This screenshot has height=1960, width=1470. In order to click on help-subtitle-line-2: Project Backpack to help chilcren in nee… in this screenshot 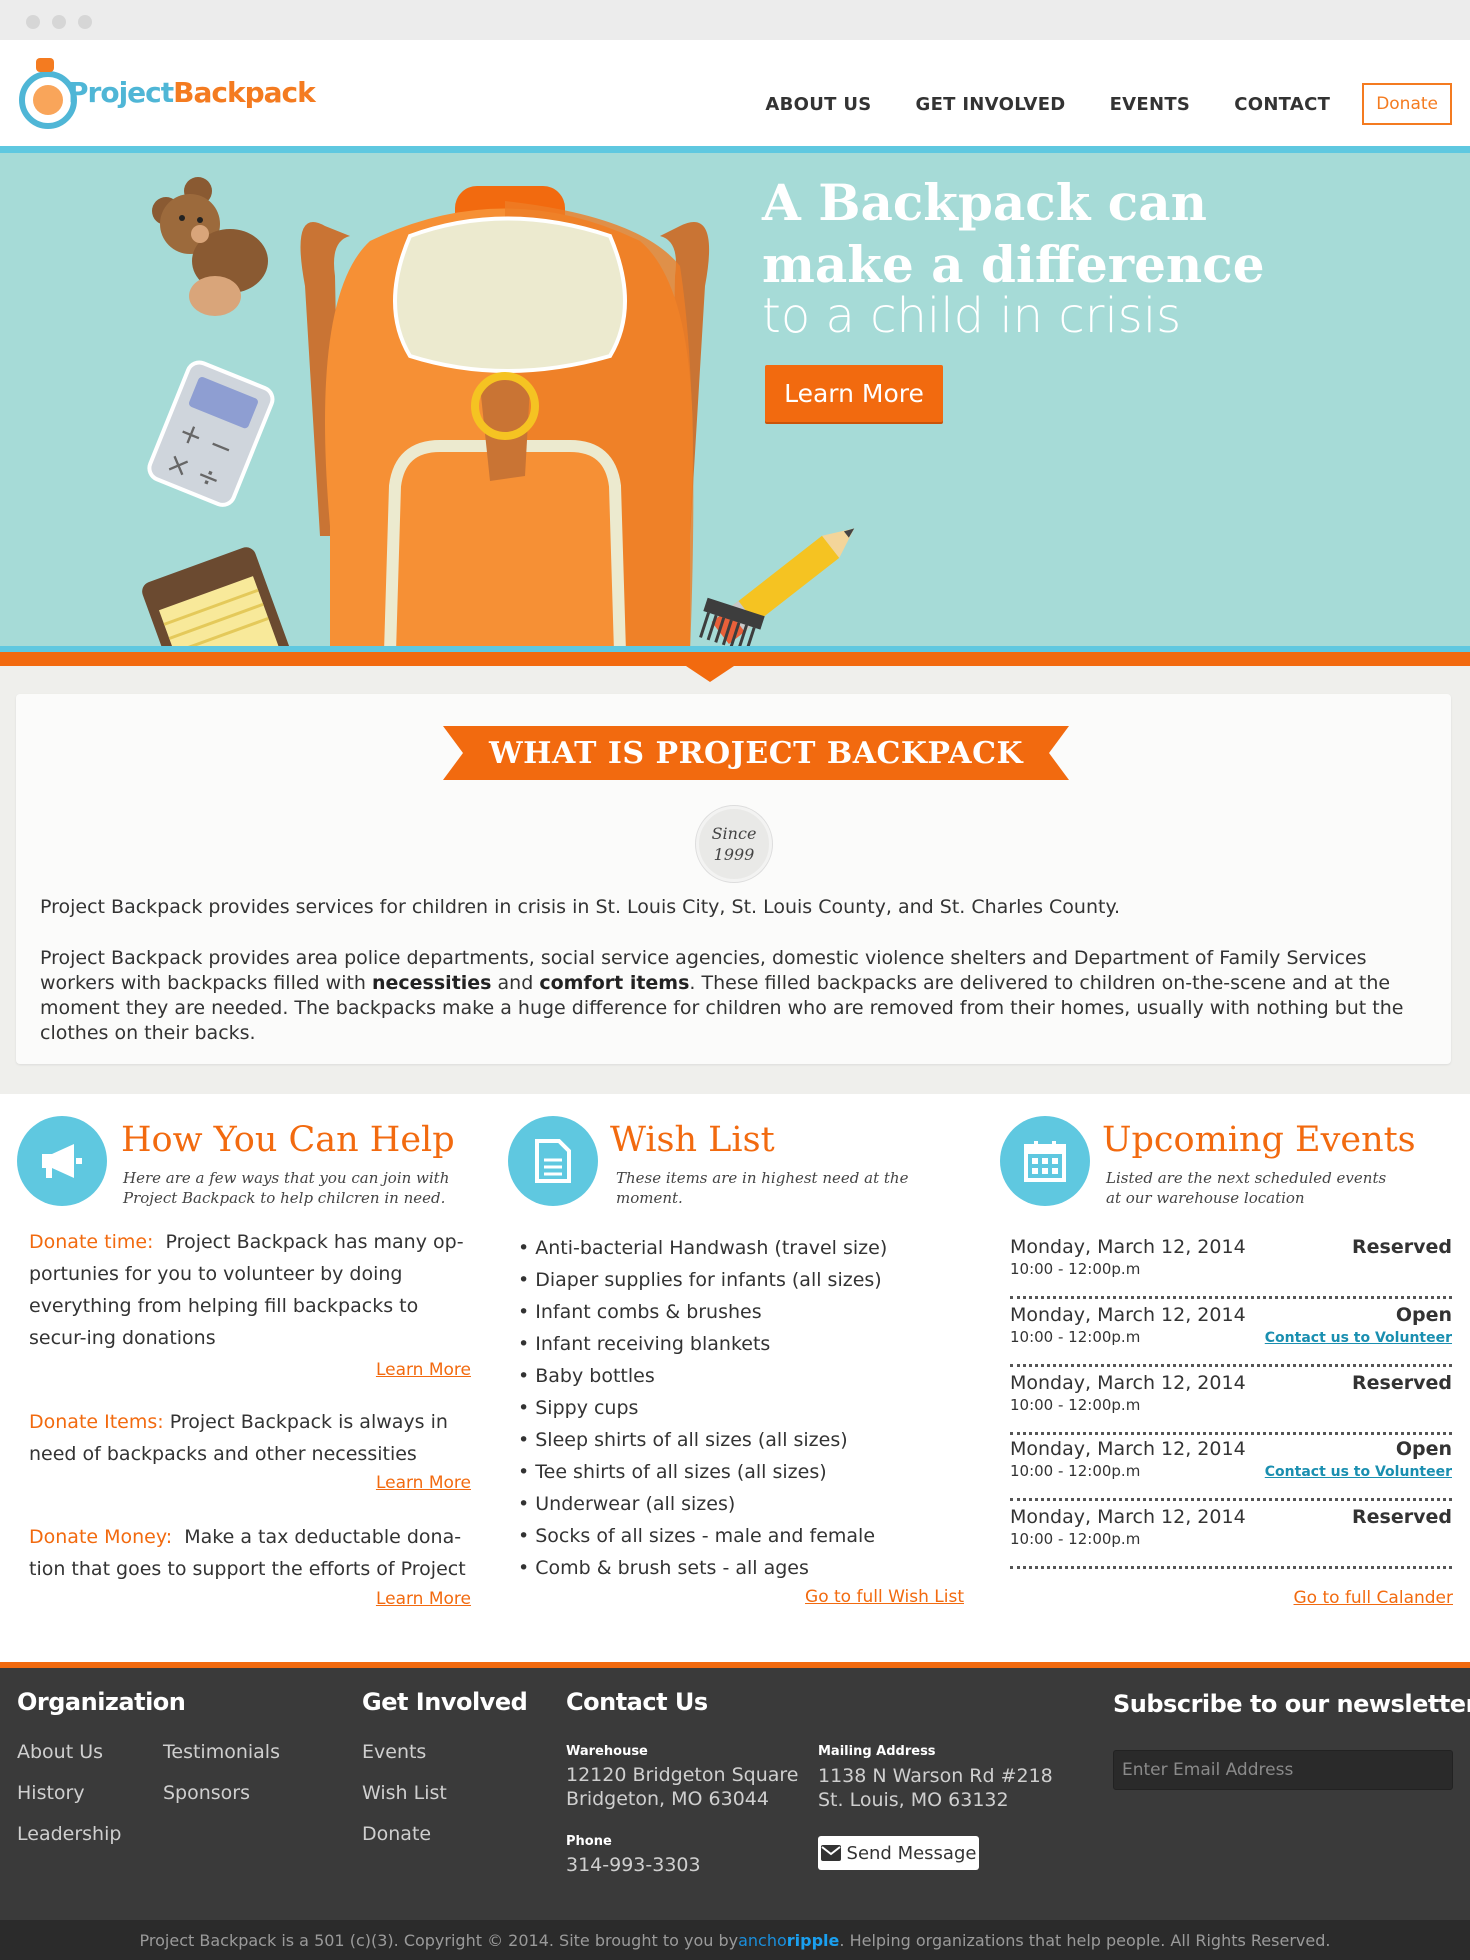, I will do `click(284, 1198)`.